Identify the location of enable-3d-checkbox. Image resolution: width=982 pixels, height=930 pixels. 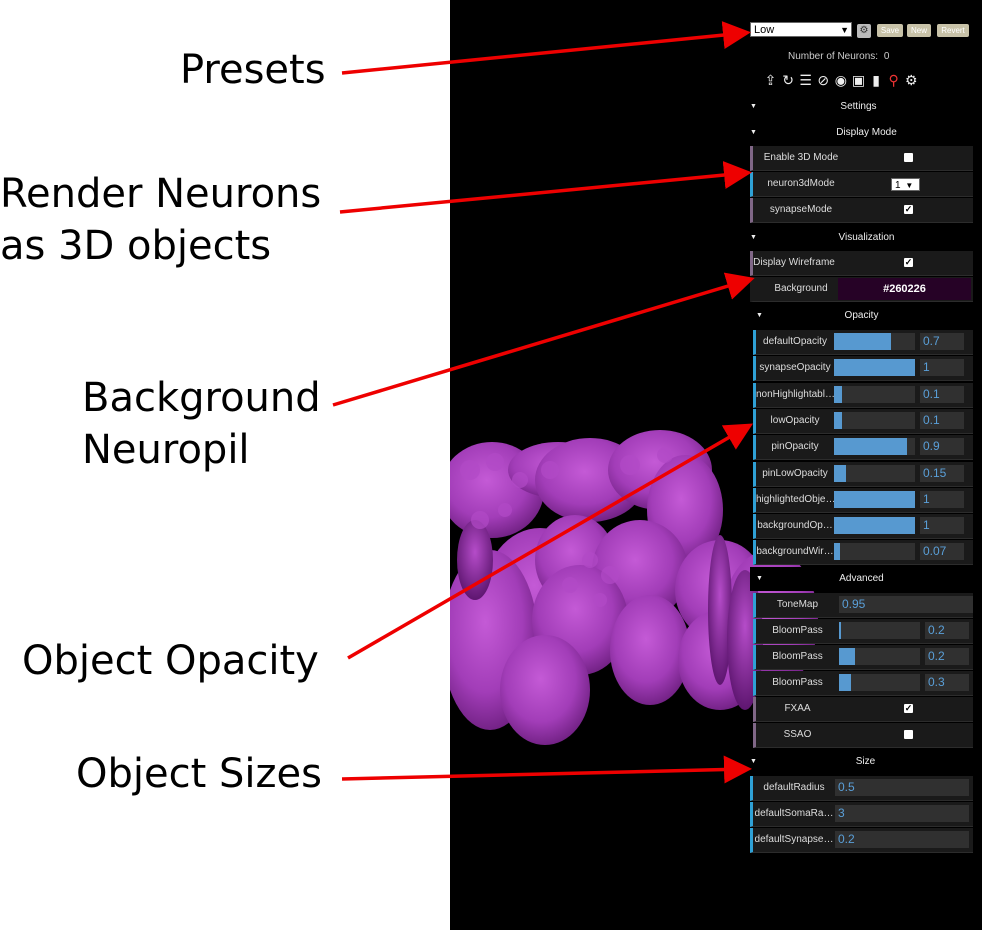
(908, 157).